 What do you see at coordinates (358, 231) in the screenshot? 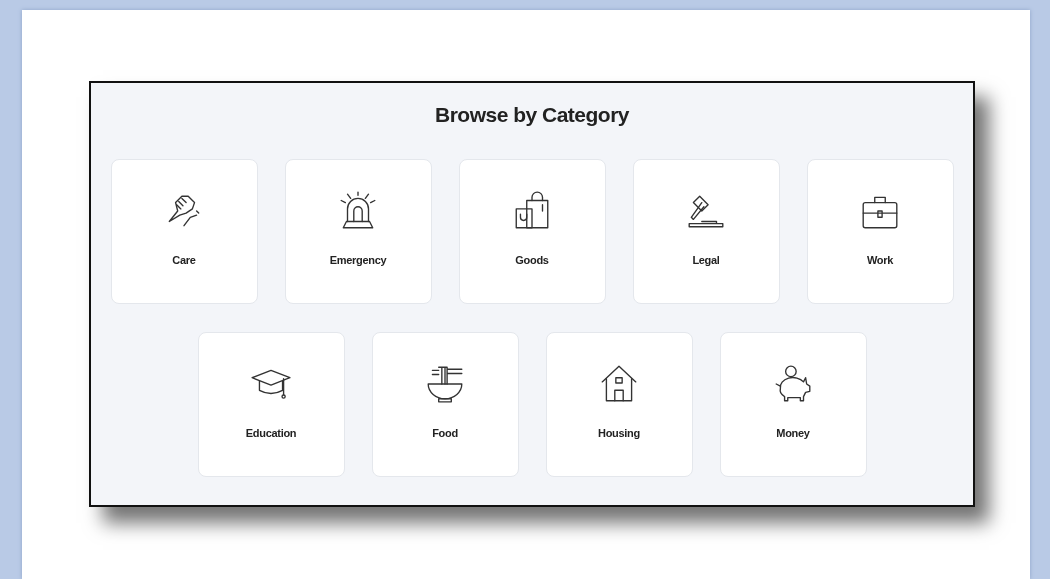
I see `category-card: Emergency` at bounding box center [358, 231].